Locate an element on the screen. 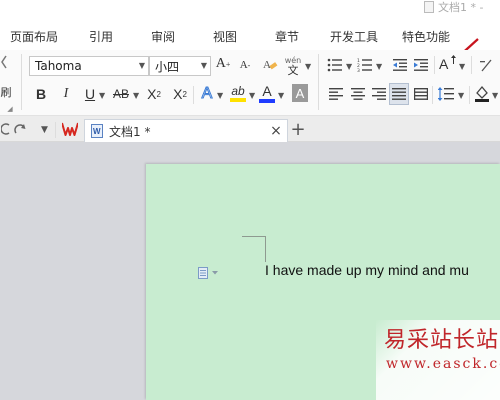  font-size-value: 小四 is located at coordinates (167, 66).